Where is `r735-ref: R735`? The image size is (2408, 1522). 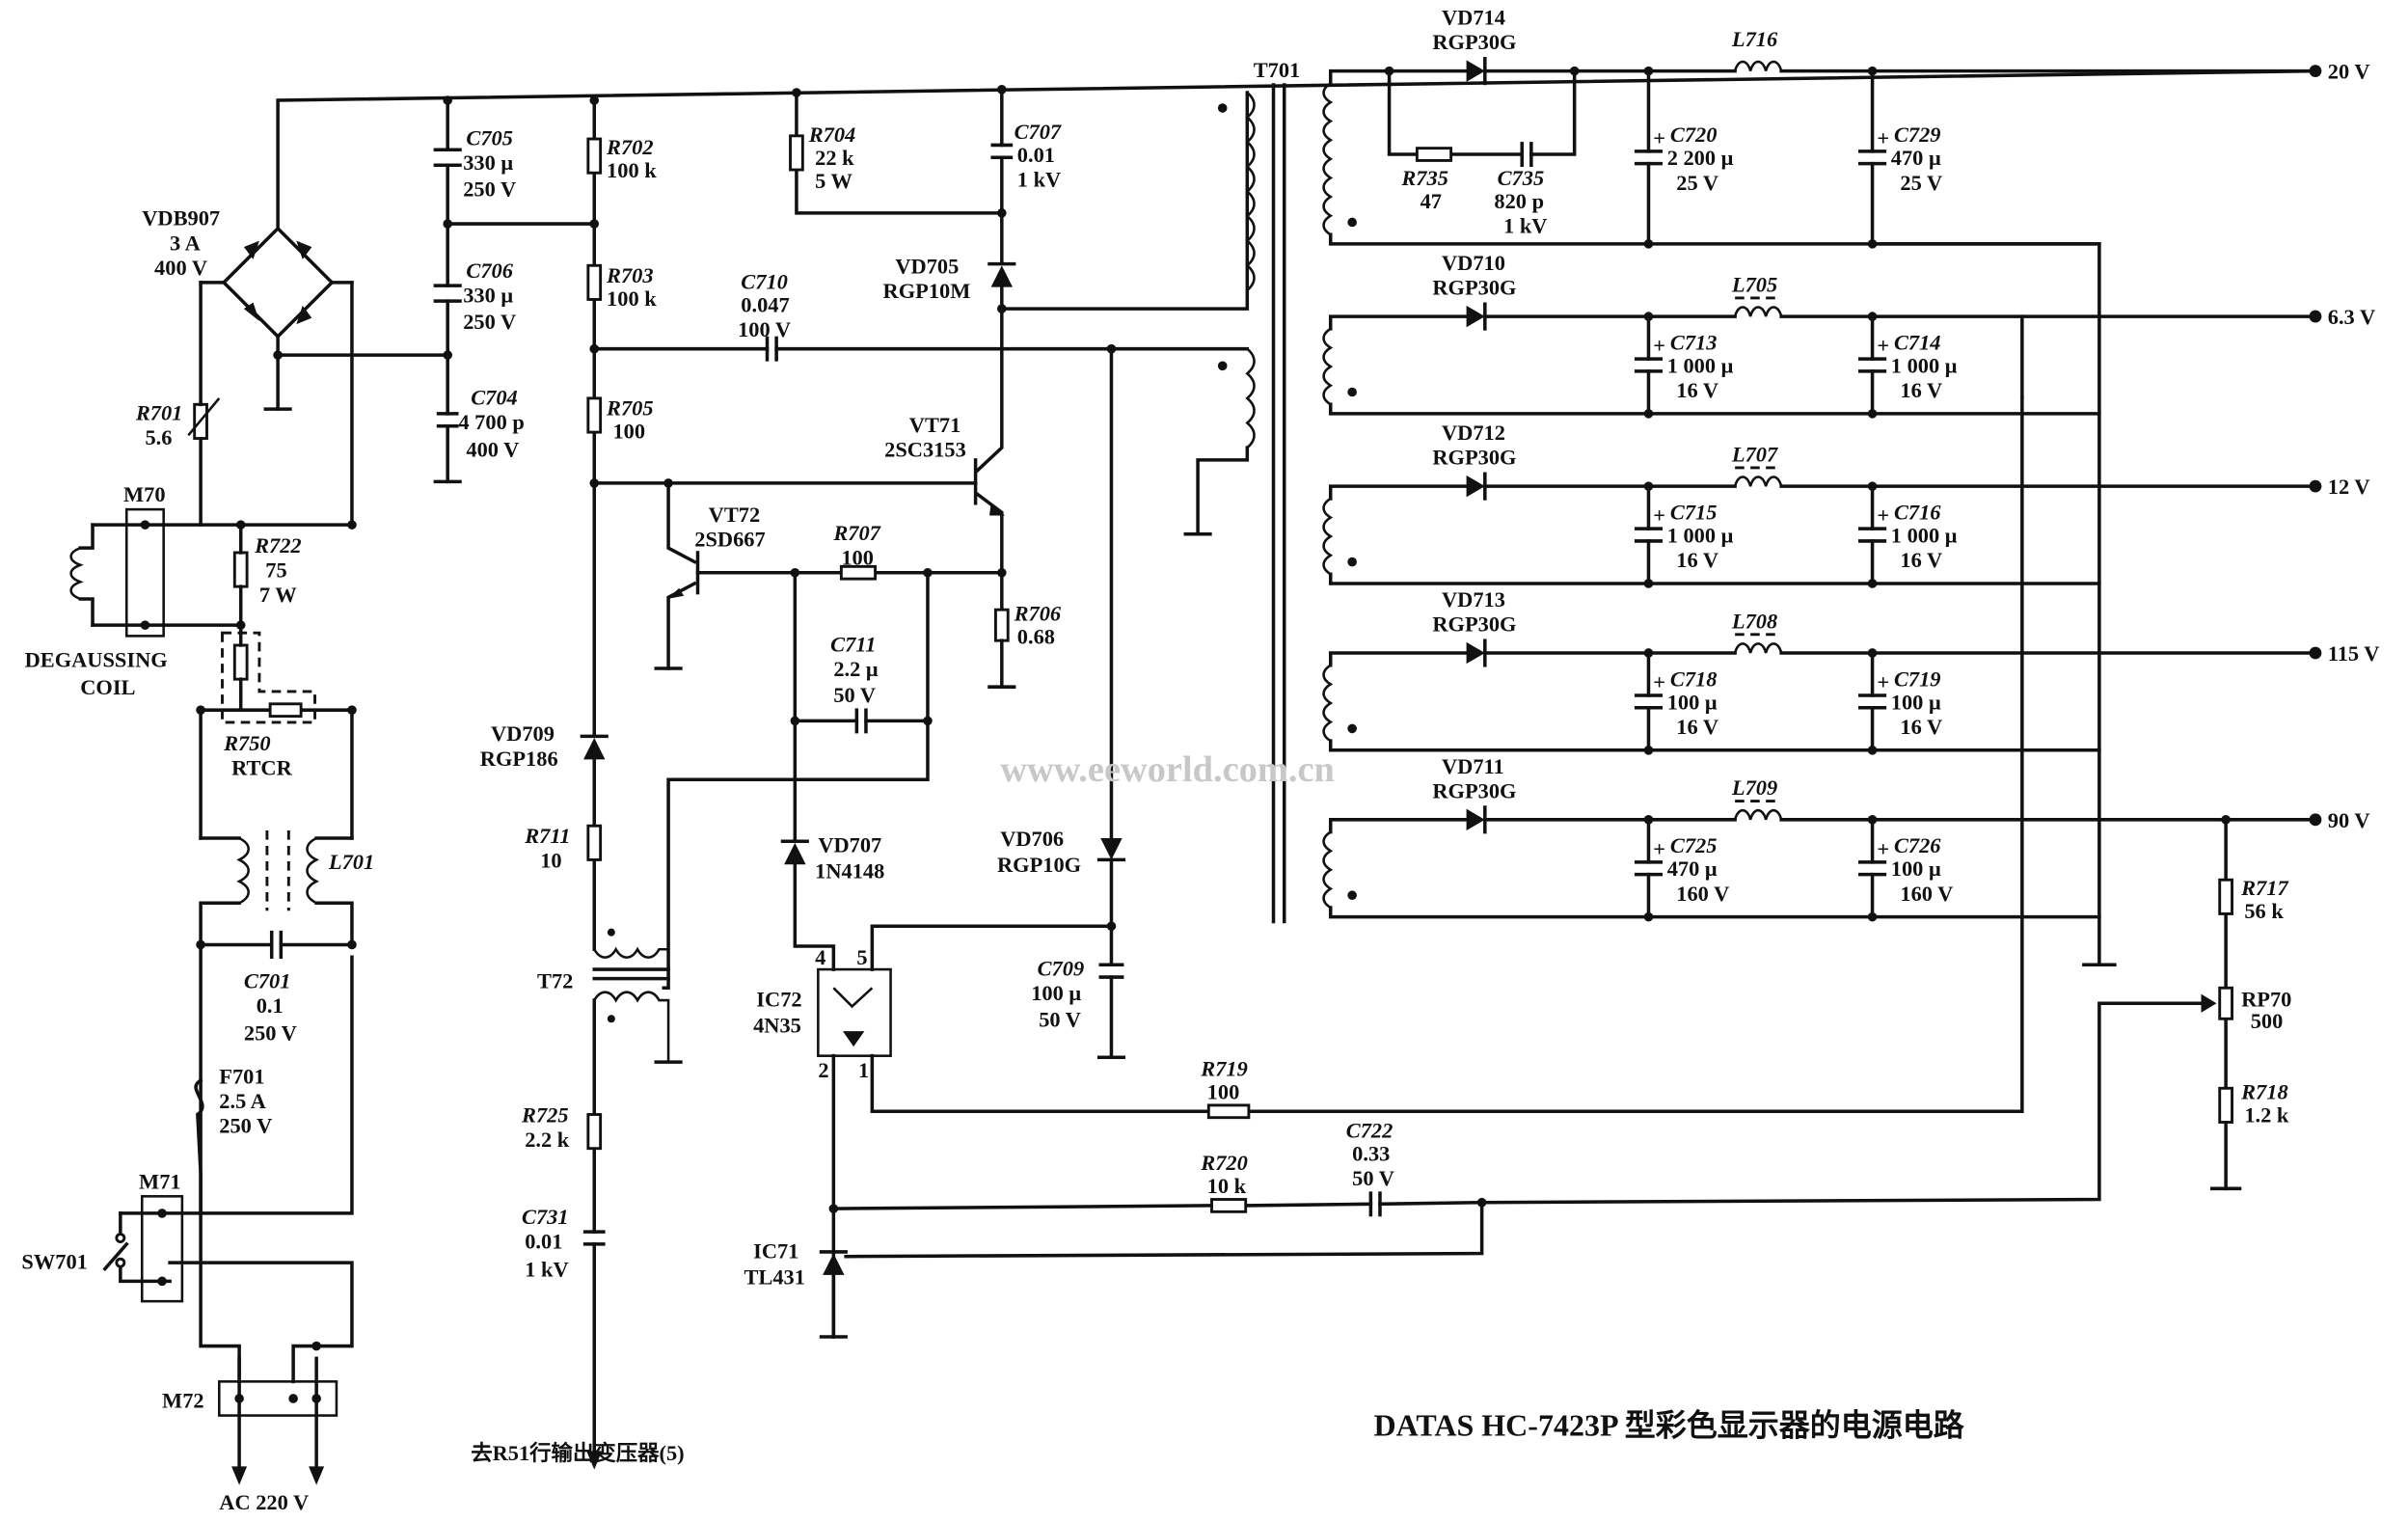
r735-ref: R735 is located at coordinates (1424, 178).